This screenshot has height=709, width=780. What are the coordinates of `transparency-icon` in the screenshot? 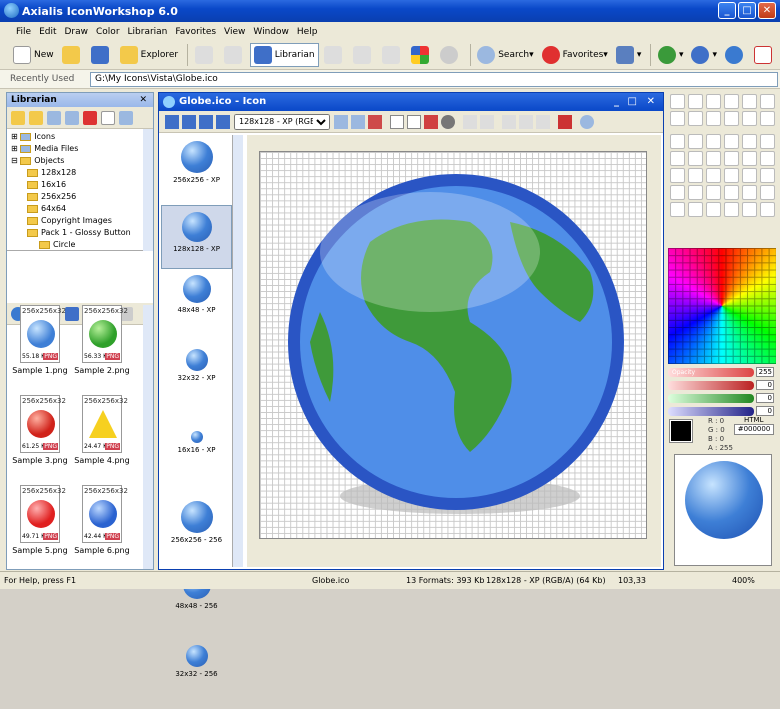 It's located at (431, 121).